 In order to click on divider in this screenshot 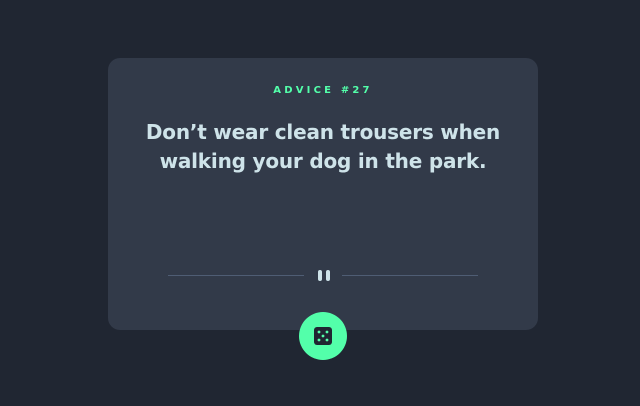, I will do `click(323, 276)`.